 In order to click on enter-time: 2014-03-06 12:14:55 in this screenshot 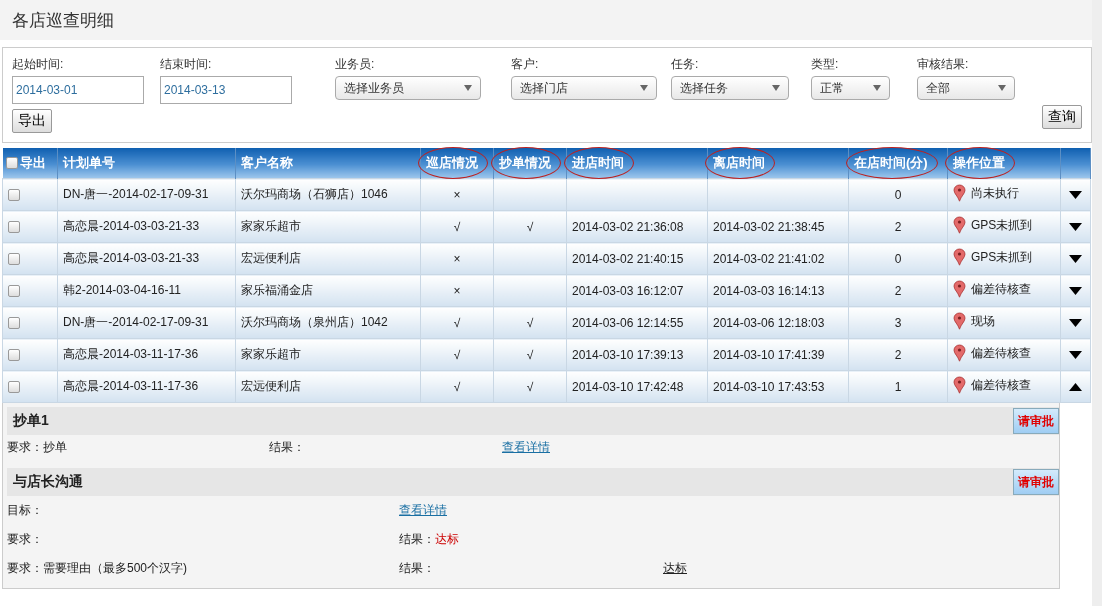, I will do `click(628, 322)`.